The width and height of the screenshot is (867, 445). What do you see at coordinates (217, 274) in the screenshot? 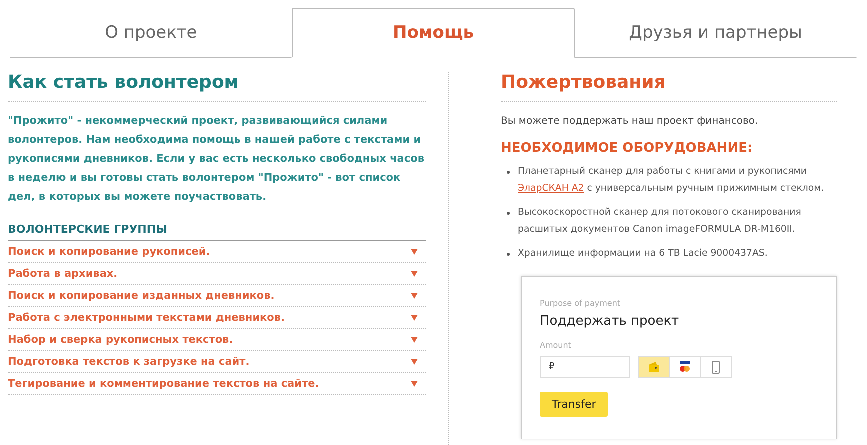
I see `accordion-item: Работа в архивах.` at bounding box center [217, 274].